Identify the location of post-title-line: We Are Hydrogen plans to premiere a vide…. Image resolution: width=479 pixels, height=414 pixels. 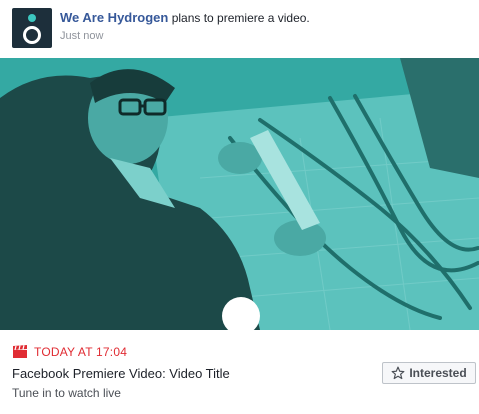
(185, 18).